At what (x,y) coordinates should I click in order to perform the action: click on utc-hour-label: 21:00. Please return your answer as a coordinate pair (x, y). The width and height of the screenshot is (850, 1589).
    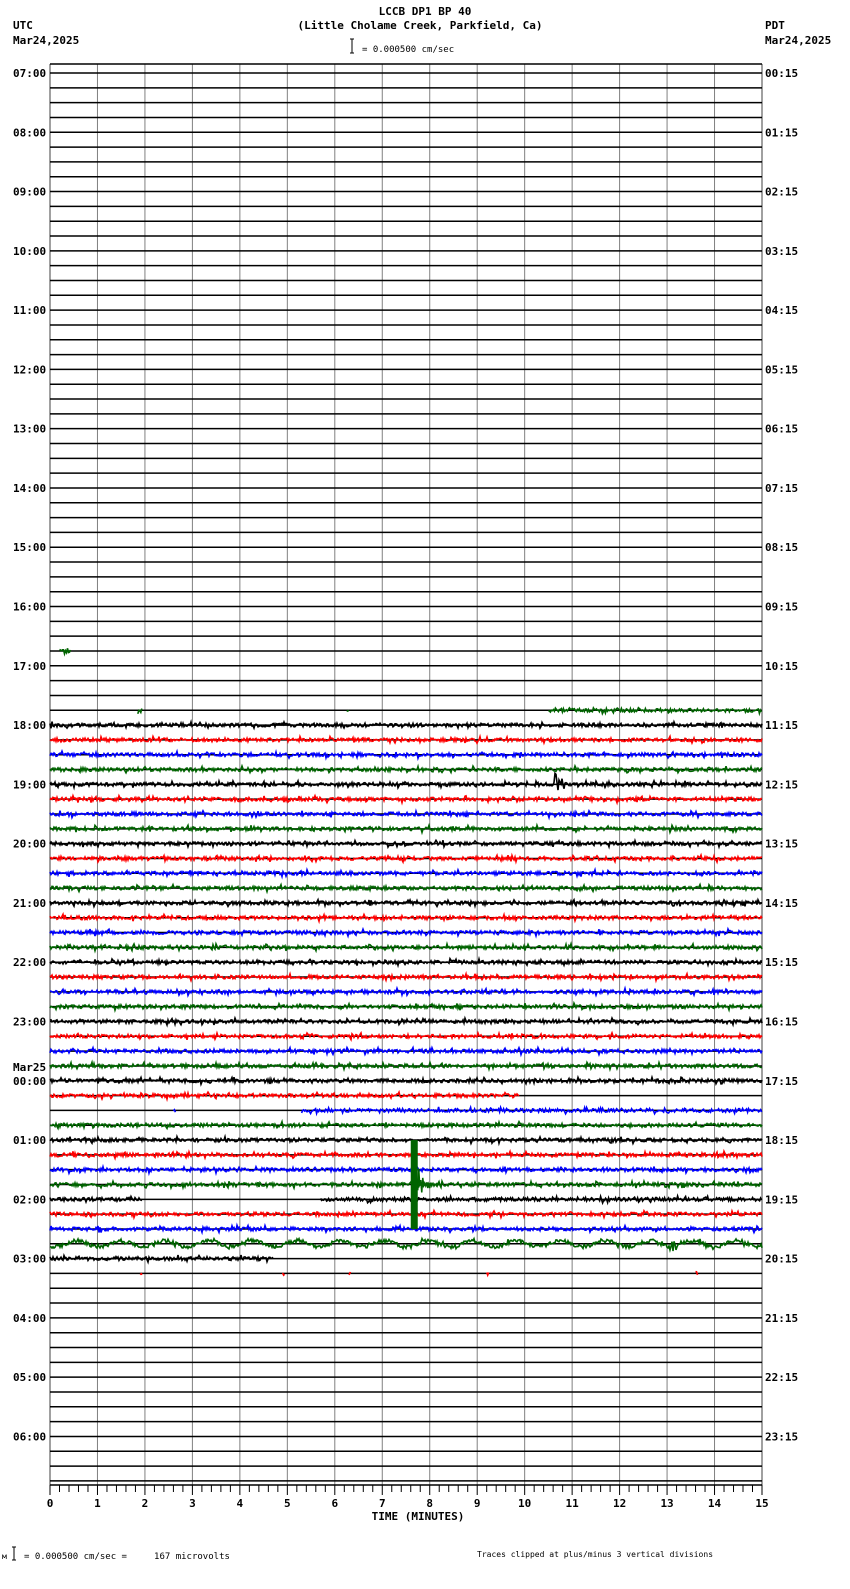
    Looking at the image, I should click on (29, 903).